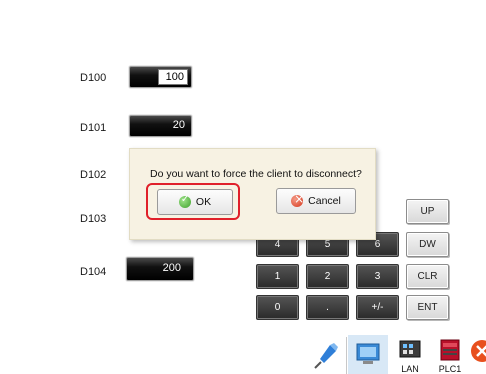 This screenshot has width=486, height=374. I want to click on register-value: 200, so click(171, 268).